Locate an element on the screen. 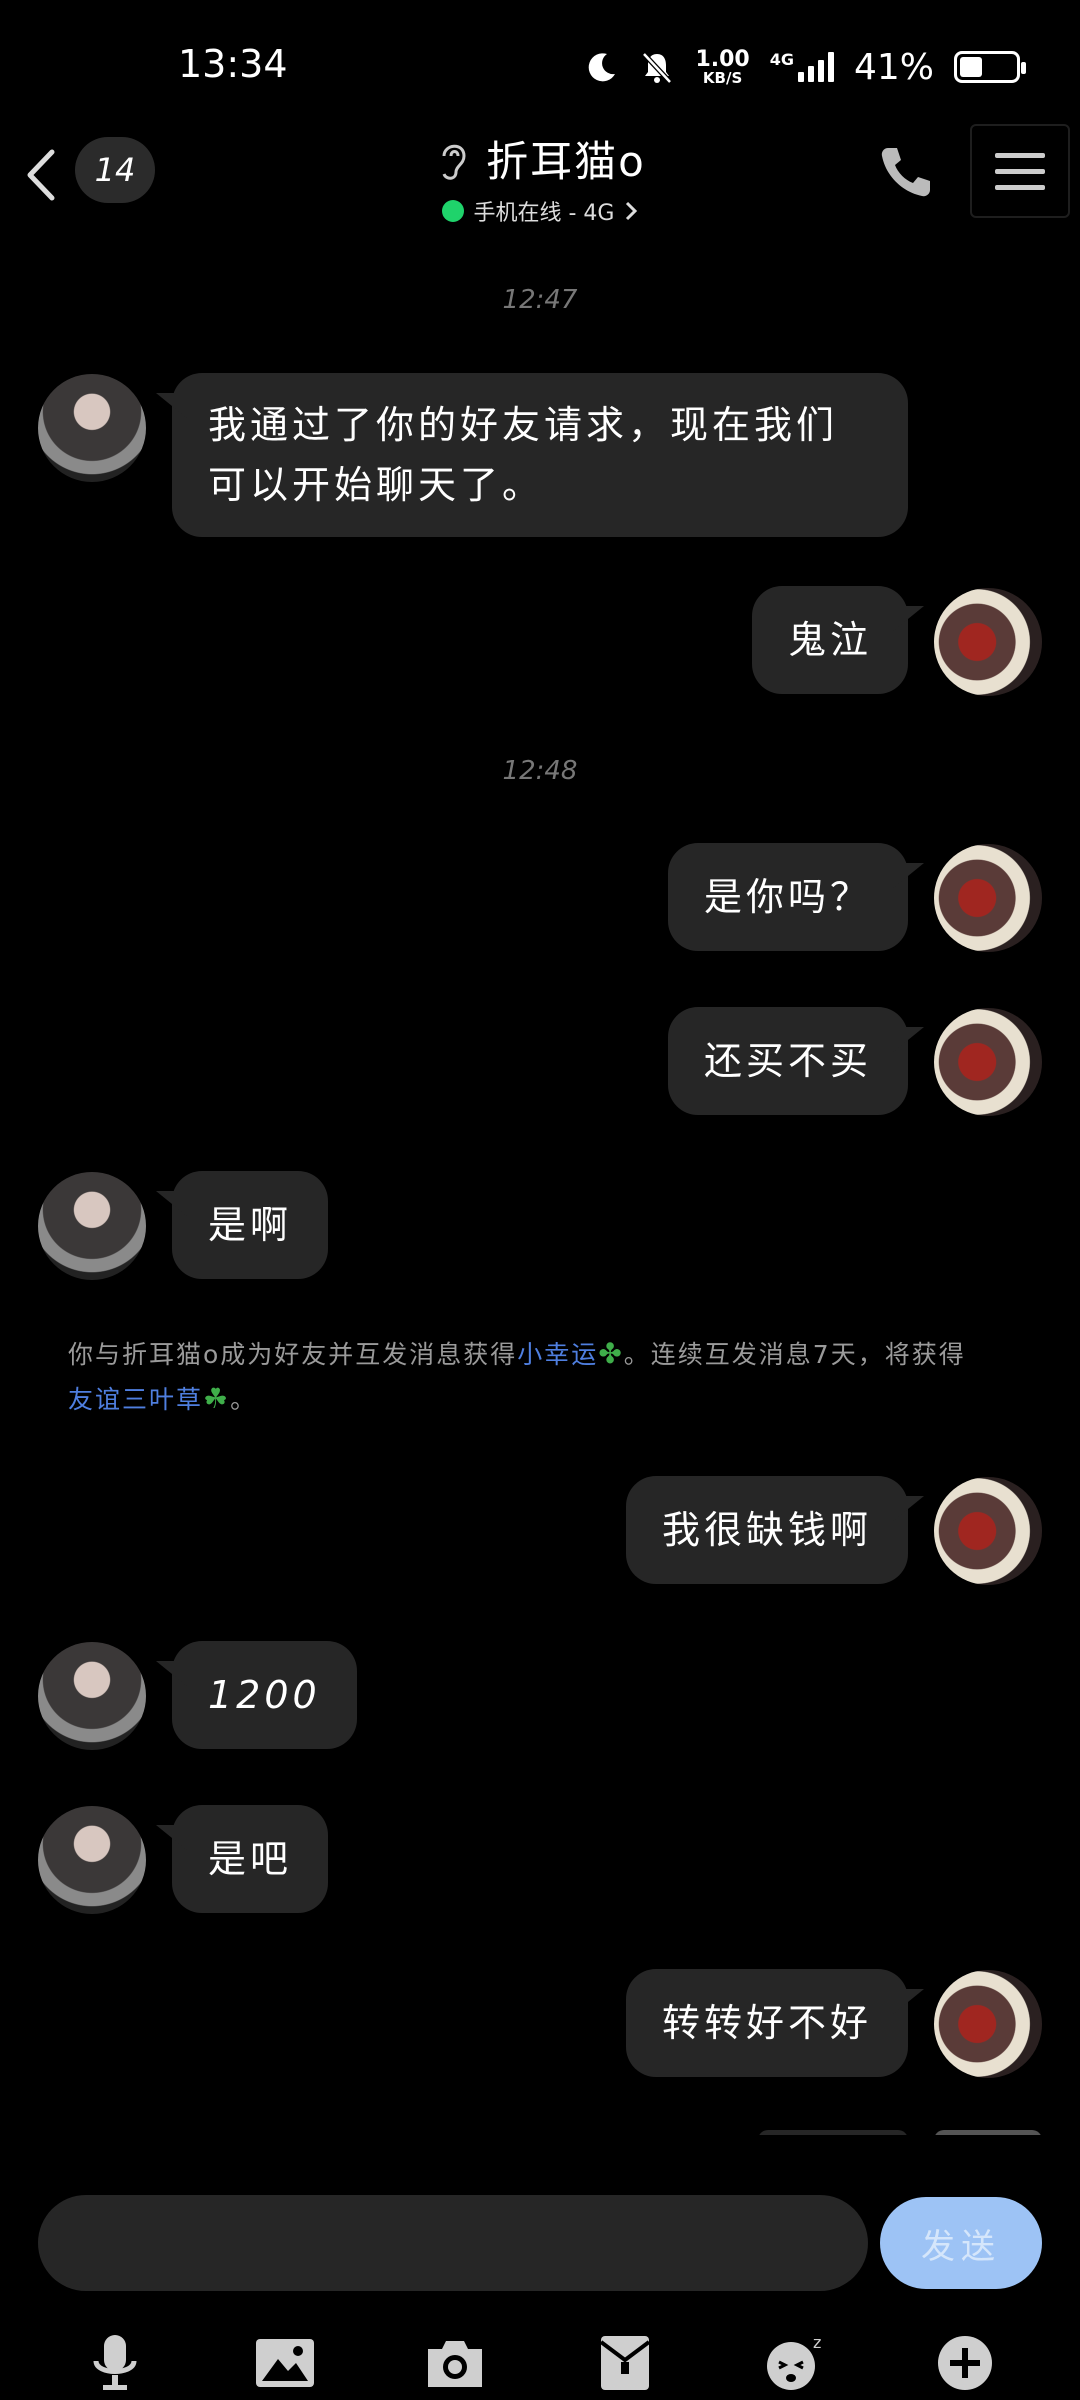 This screenshot has height=2400, width=1080. online-status-text: 手机在线 - 4G is located at coordinates (544, 213).